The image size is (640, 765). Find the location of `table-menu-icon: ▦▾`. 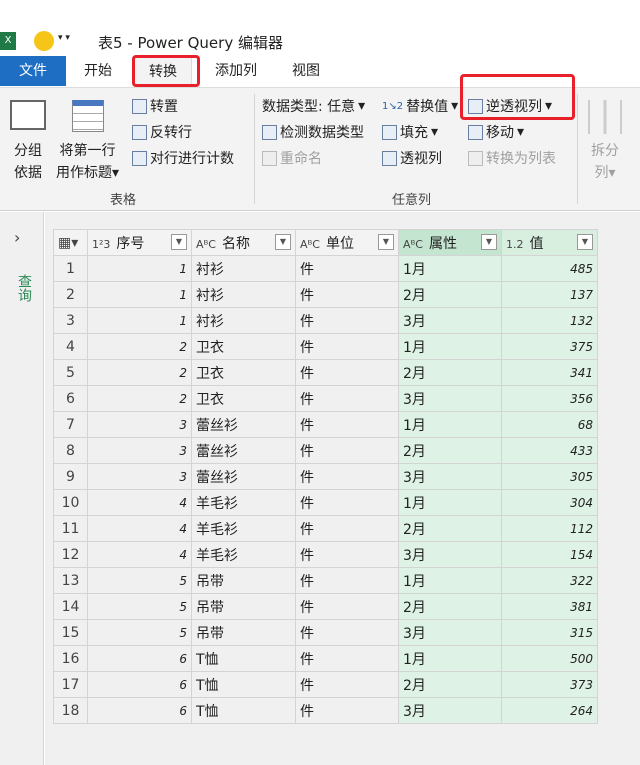

table-menu-icon: ▦▾ is located at coordinates (70, 242).